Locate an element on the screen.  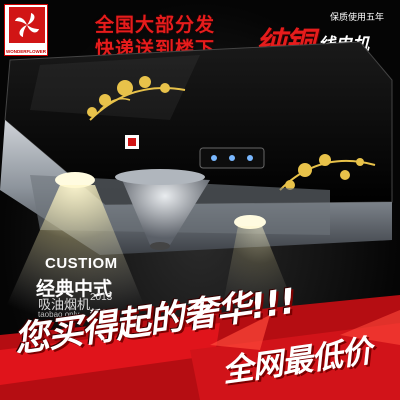
style-english-label: CUSTIOM is located at coordinates (81, 263).